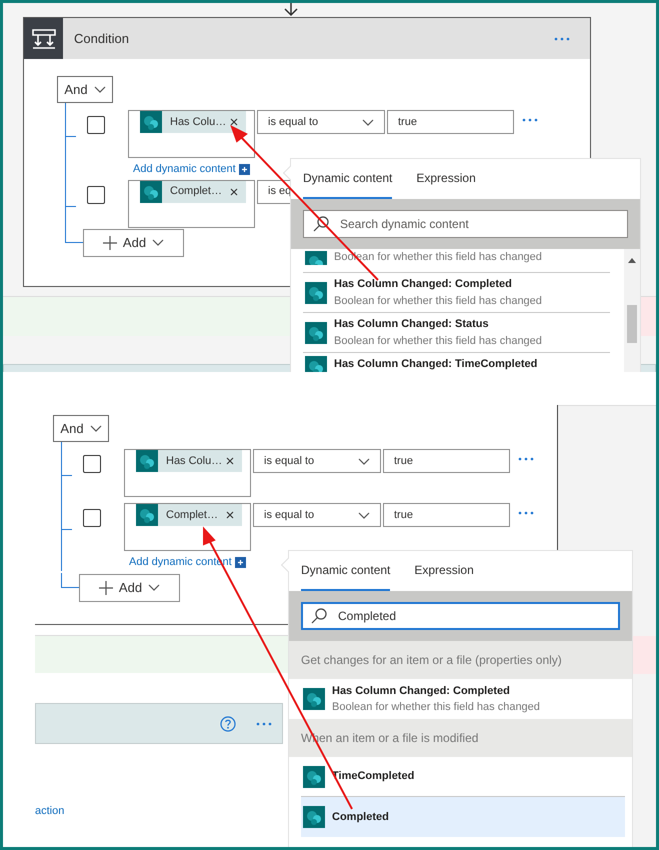 This screenshot has height=850, width=659. Describe the element at coordinates (49, 811) in the screenshot. I see `add-action-link: action` at that location.